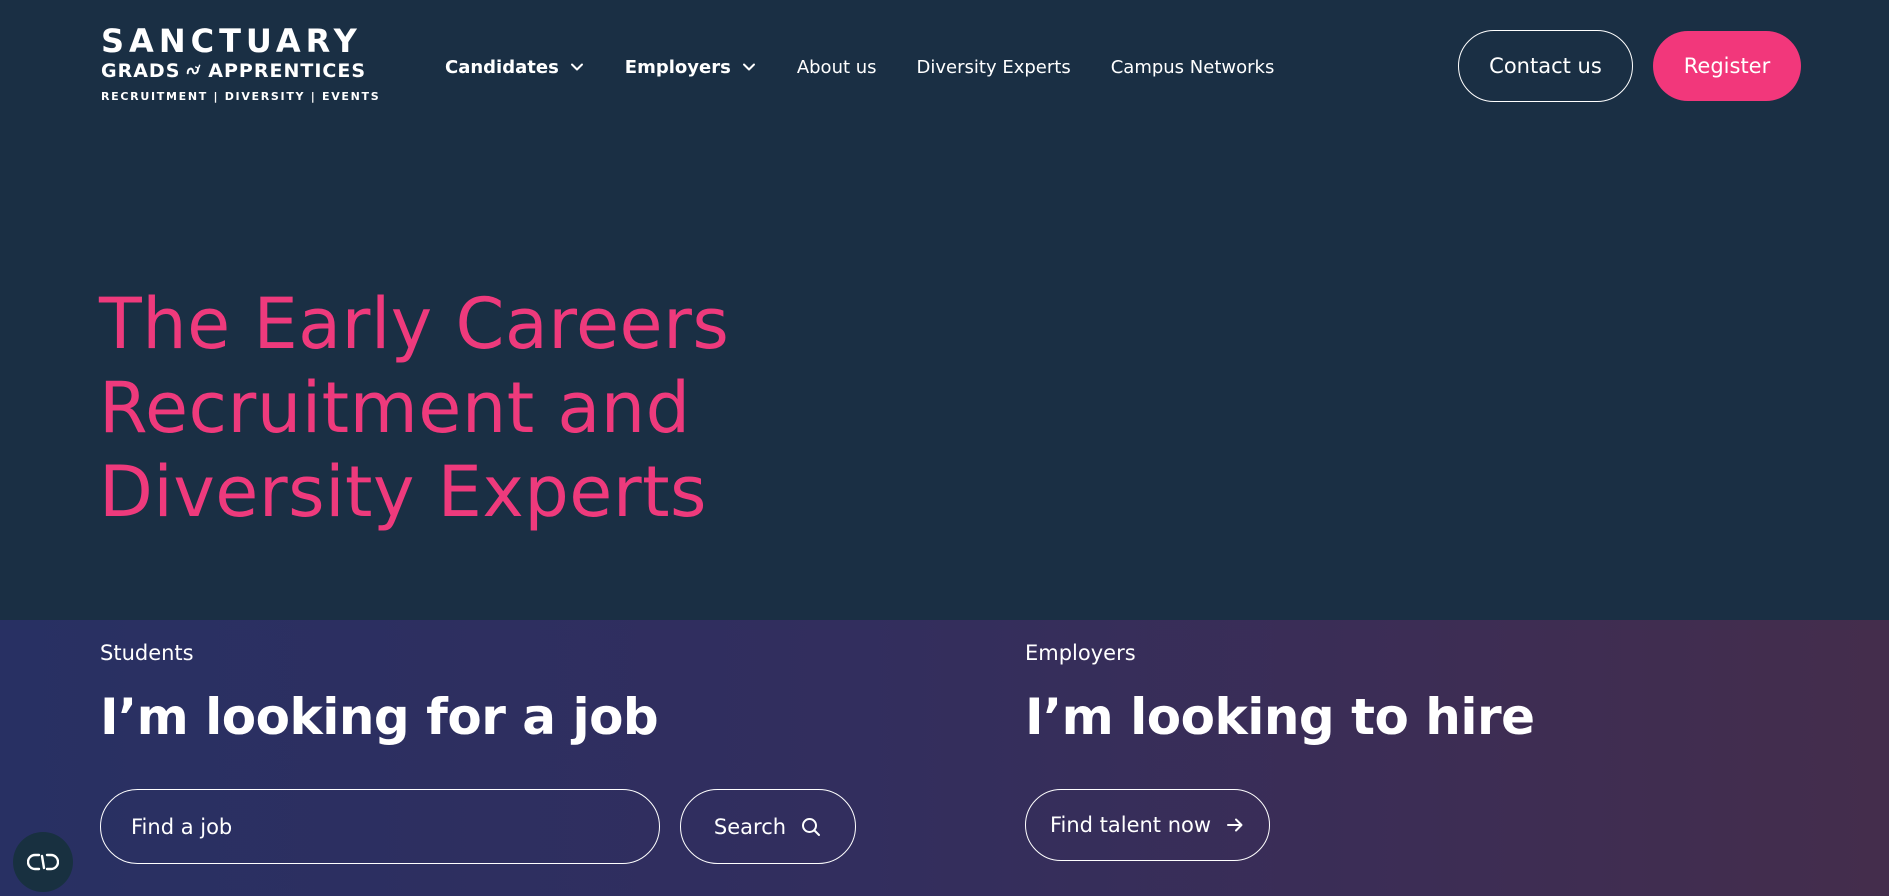  I want to click on register-button: Register, so click(1727, 66).